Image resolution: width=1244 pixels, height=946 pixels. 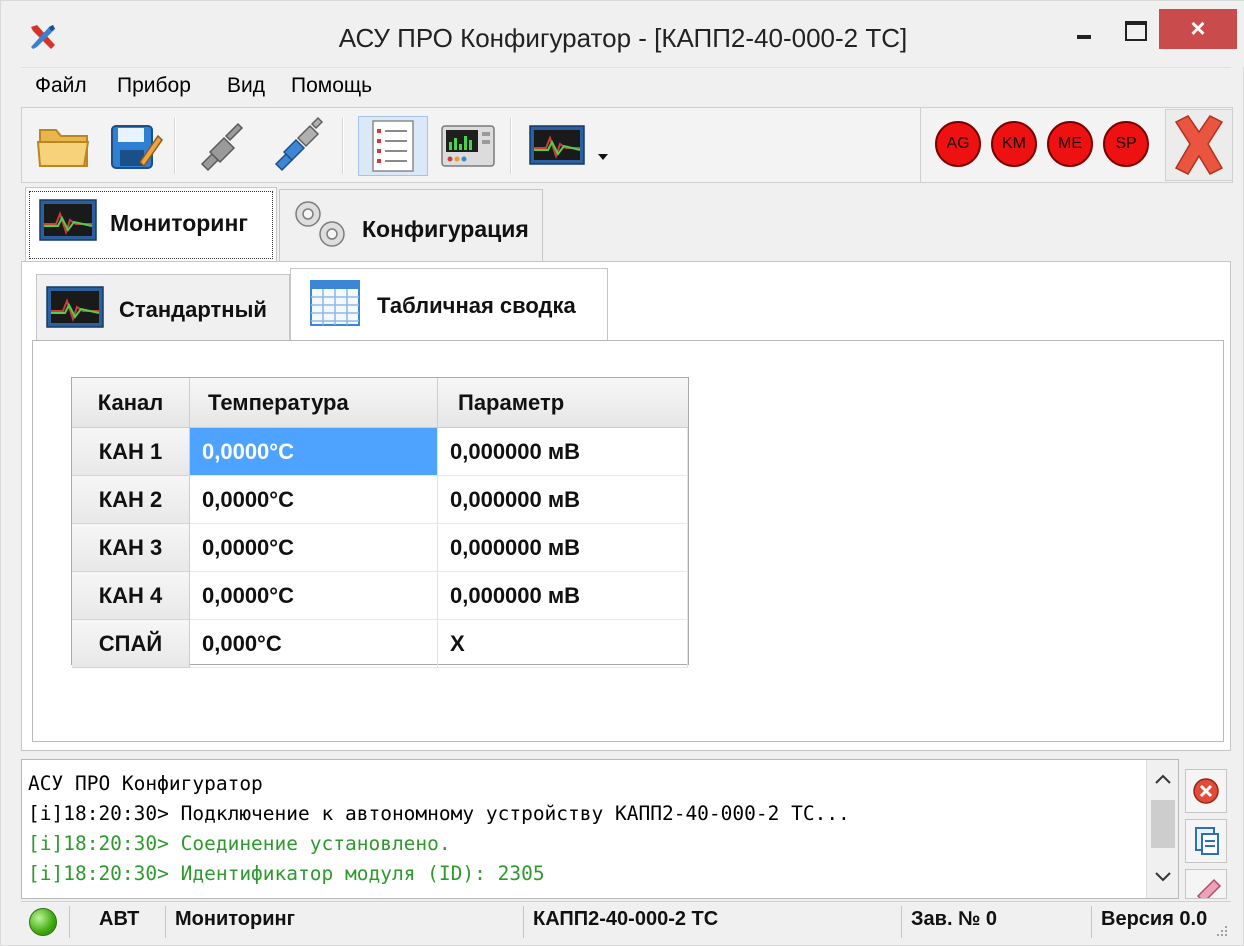 I want to click on connect-button, so click(x=297, y=146).